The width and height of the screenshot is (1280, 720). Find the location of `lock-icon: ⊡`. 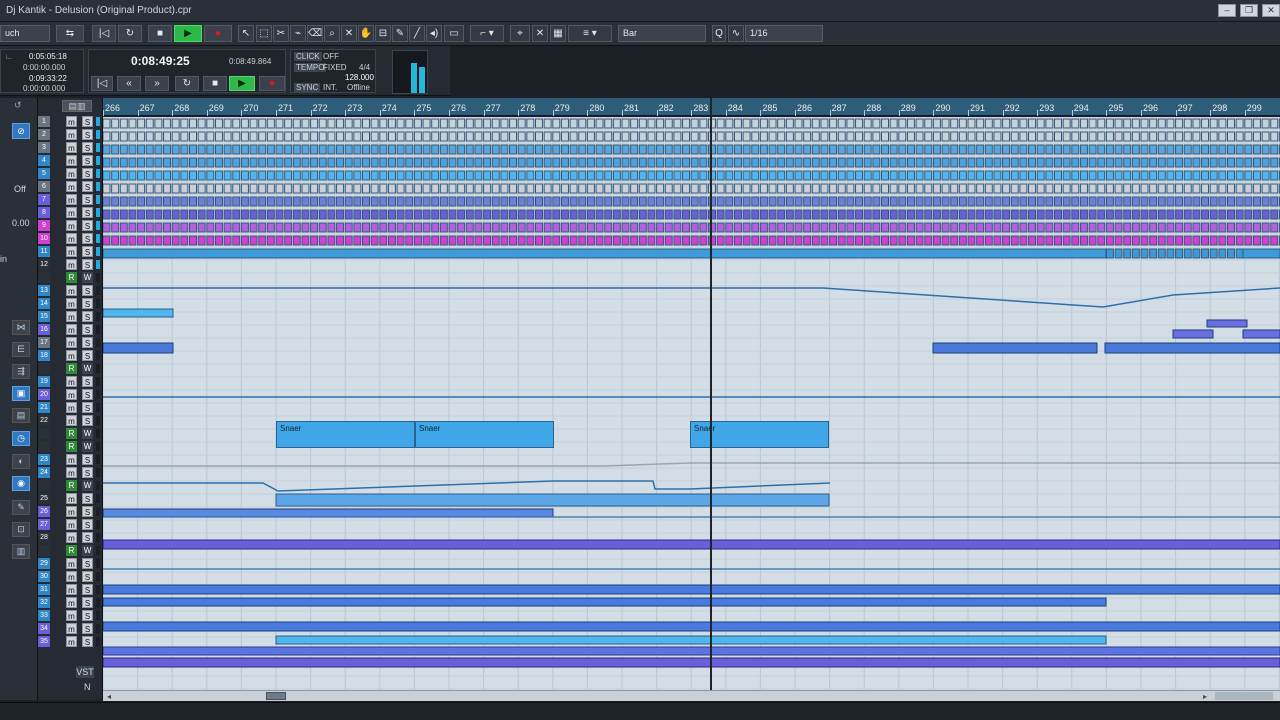

lock-icon: ⊡ is located at coordinates (21, 529).